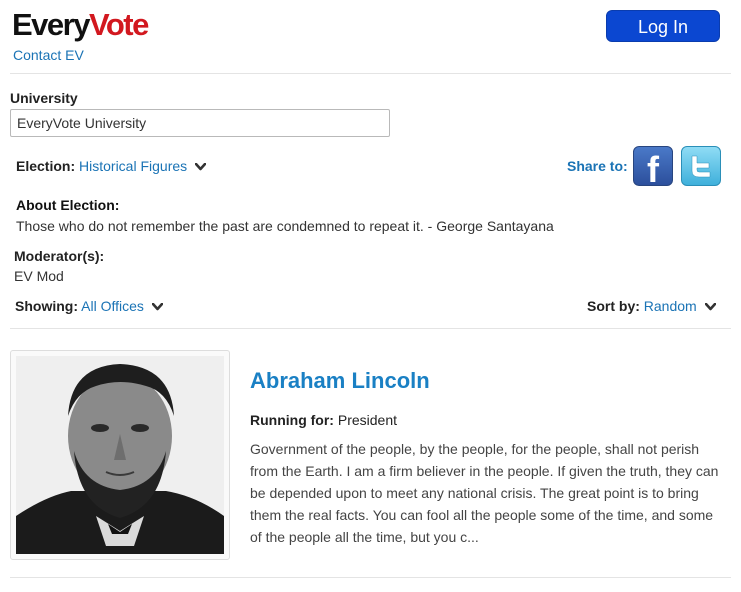 This screenshot has height=592, width=741. I want to click on candidate-name: Abraham Lincoln, so click(340, 381).